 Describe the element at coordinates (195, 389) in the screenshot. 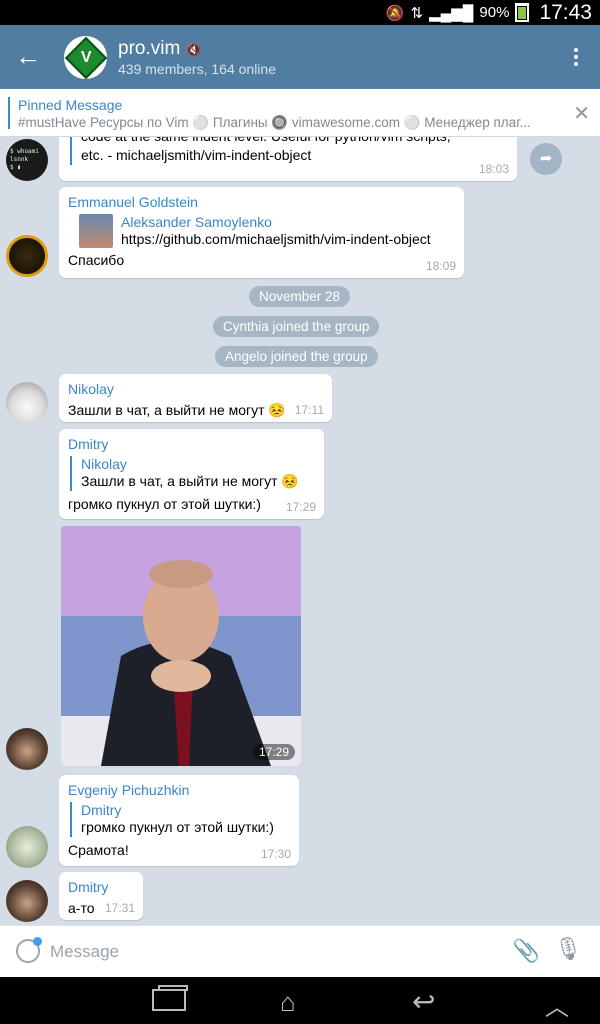

I see `sender-name: Nikolay` at that location.